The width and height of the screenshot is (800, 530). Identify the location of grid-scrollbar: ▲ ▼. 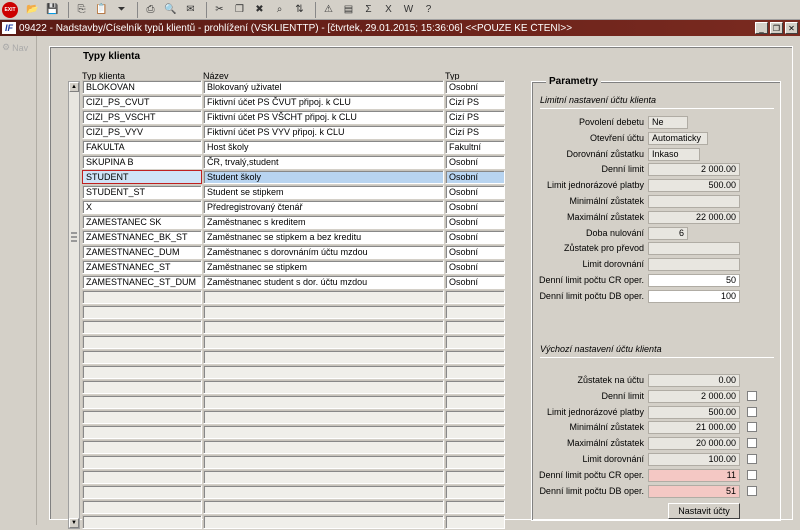
(74, 305).